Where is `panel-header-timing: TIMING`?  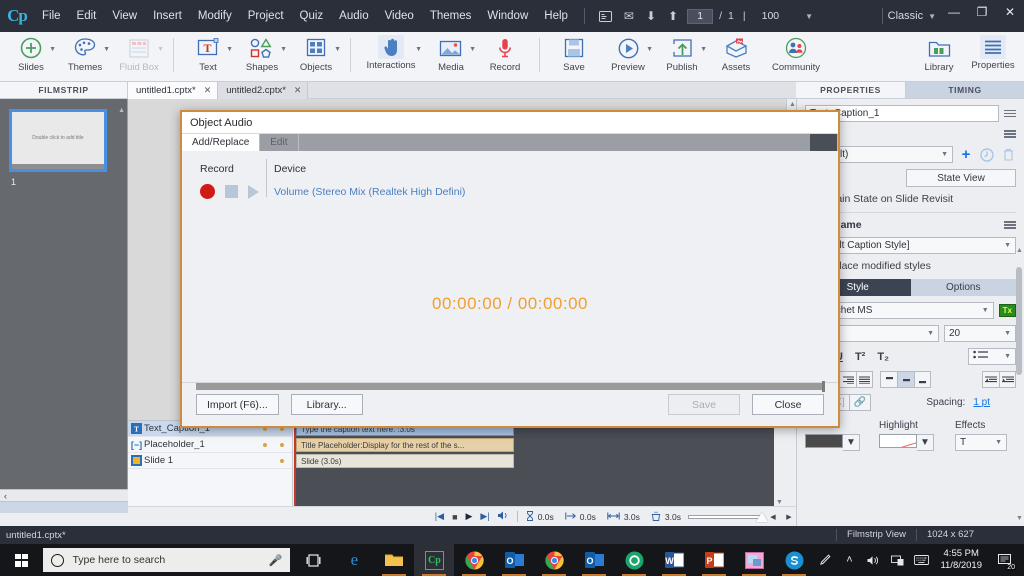
panel-header-timing: TIMING is located at coordinates (965, 90).